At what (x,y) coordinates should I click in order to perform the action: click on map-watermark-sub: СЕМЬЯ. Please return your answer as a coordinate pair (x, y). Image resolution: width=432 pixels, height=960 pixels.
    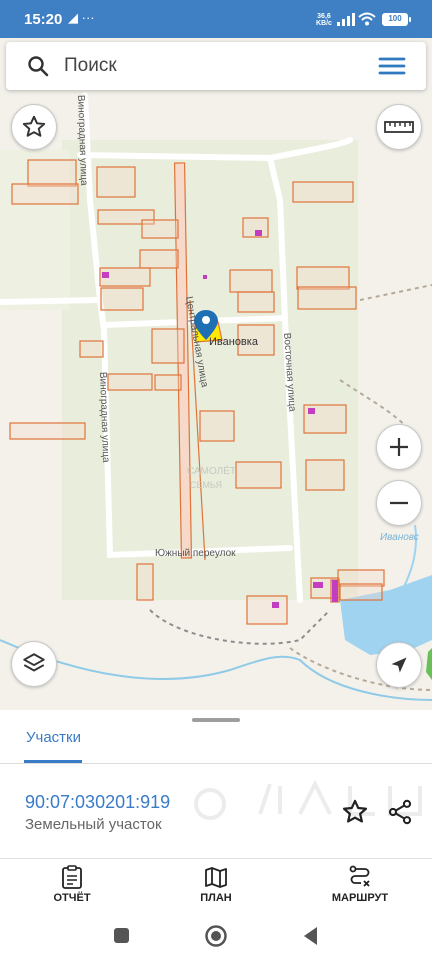
    Looking at the image, I should click on (206, 485).